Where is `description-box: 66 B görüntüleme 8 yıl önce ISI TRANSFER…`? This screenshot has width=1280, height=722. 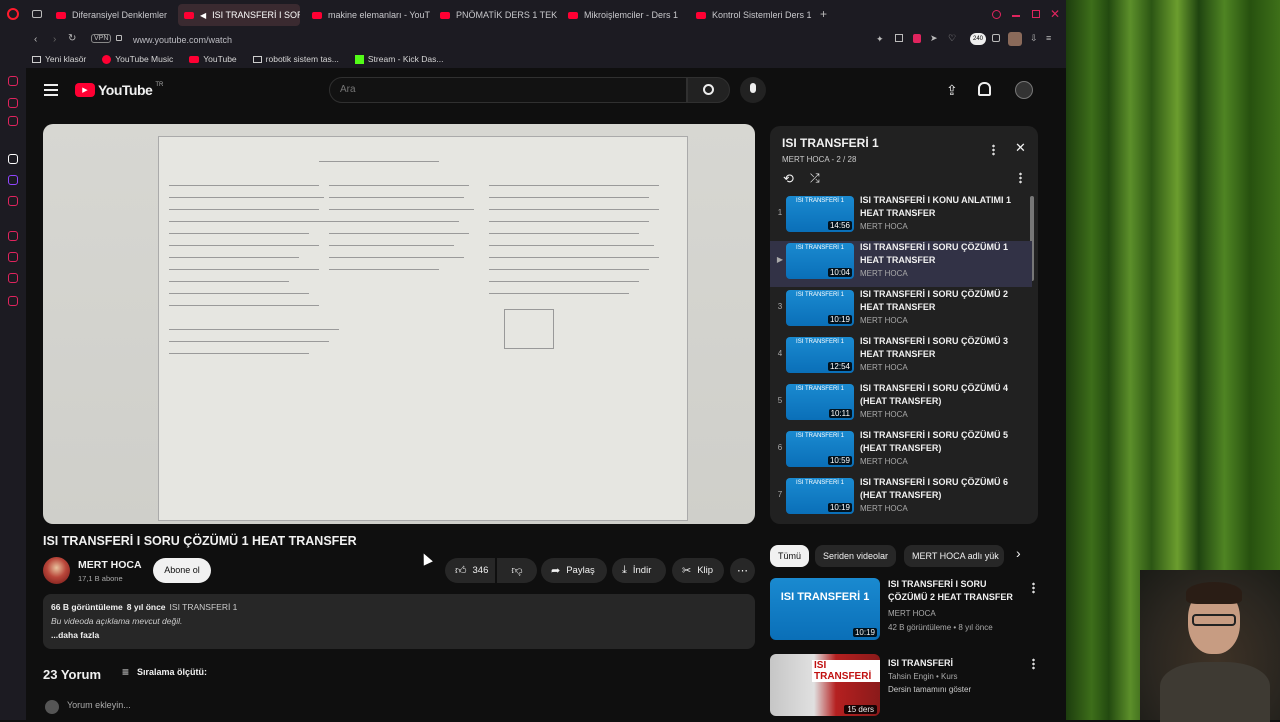
description-box: 66 B görüntüleme 8 yıl önce ISI TRANSFER… is located at coordinates (399, 621).